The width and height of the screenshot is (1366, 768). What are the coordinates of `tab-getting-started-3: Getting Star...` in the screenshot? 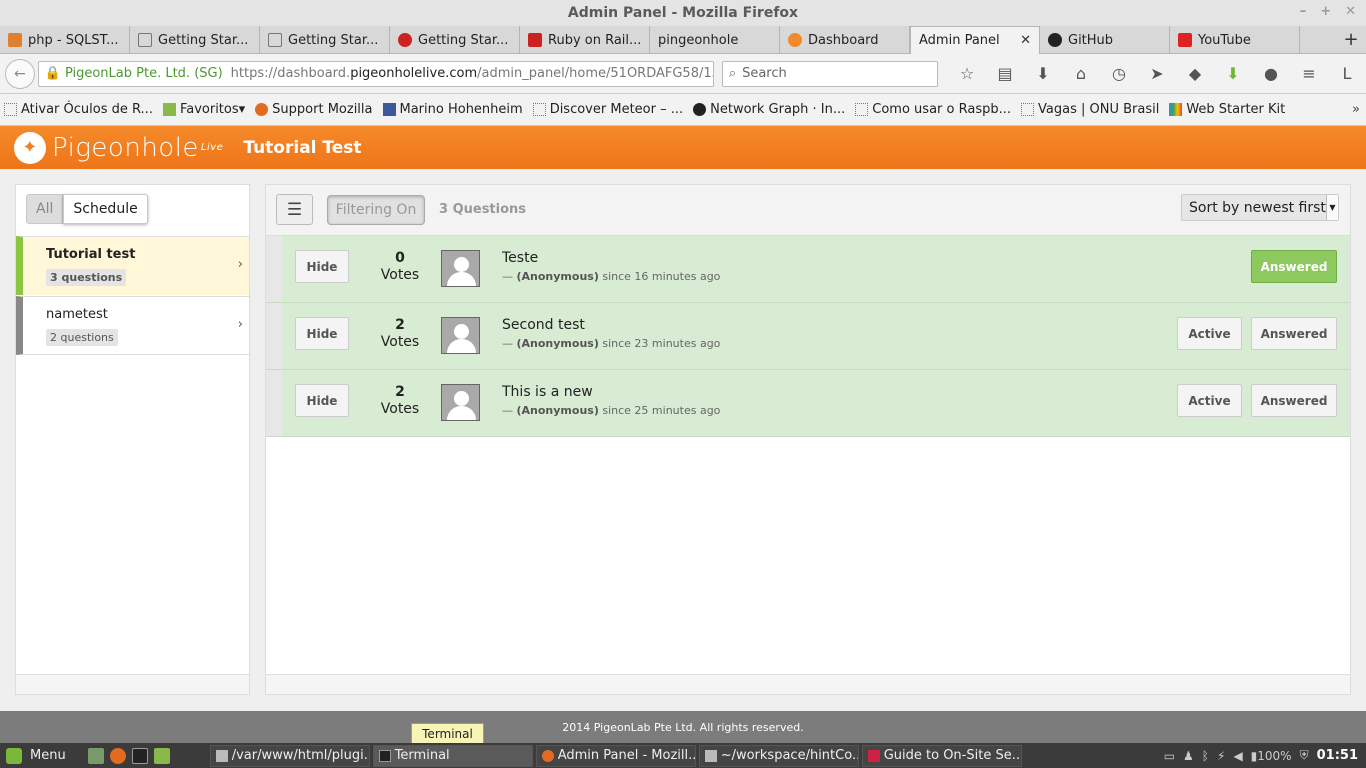 It's located at (455, 40).